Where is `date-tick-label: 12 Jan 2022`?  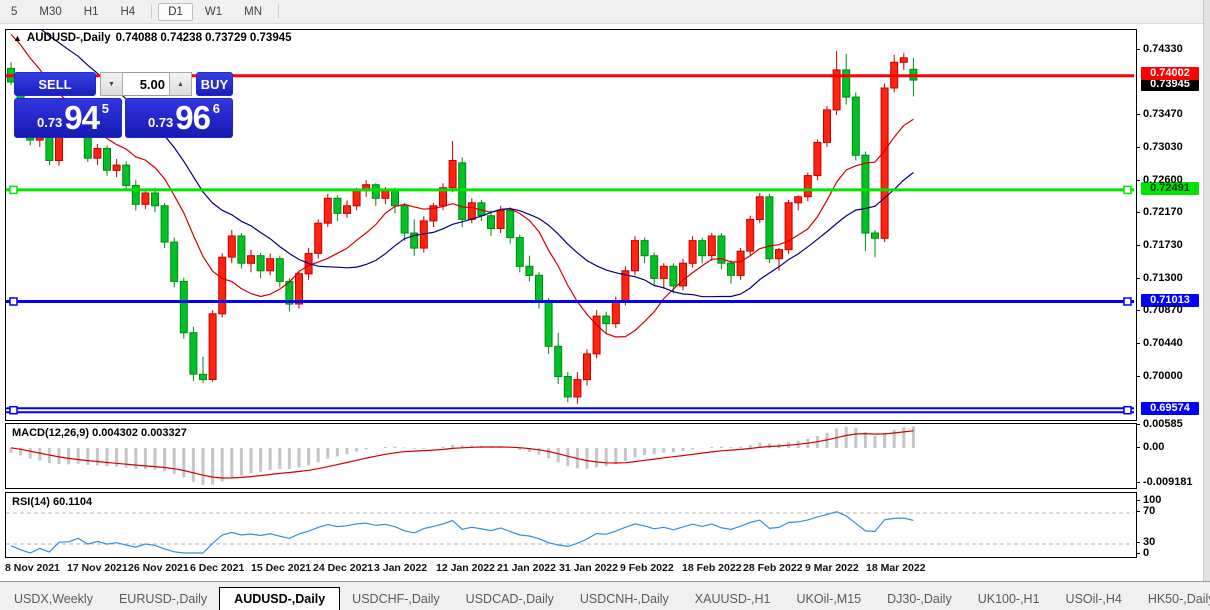
date-tick-label: 12 Jan 2022 is located at coordinates (465, 568).